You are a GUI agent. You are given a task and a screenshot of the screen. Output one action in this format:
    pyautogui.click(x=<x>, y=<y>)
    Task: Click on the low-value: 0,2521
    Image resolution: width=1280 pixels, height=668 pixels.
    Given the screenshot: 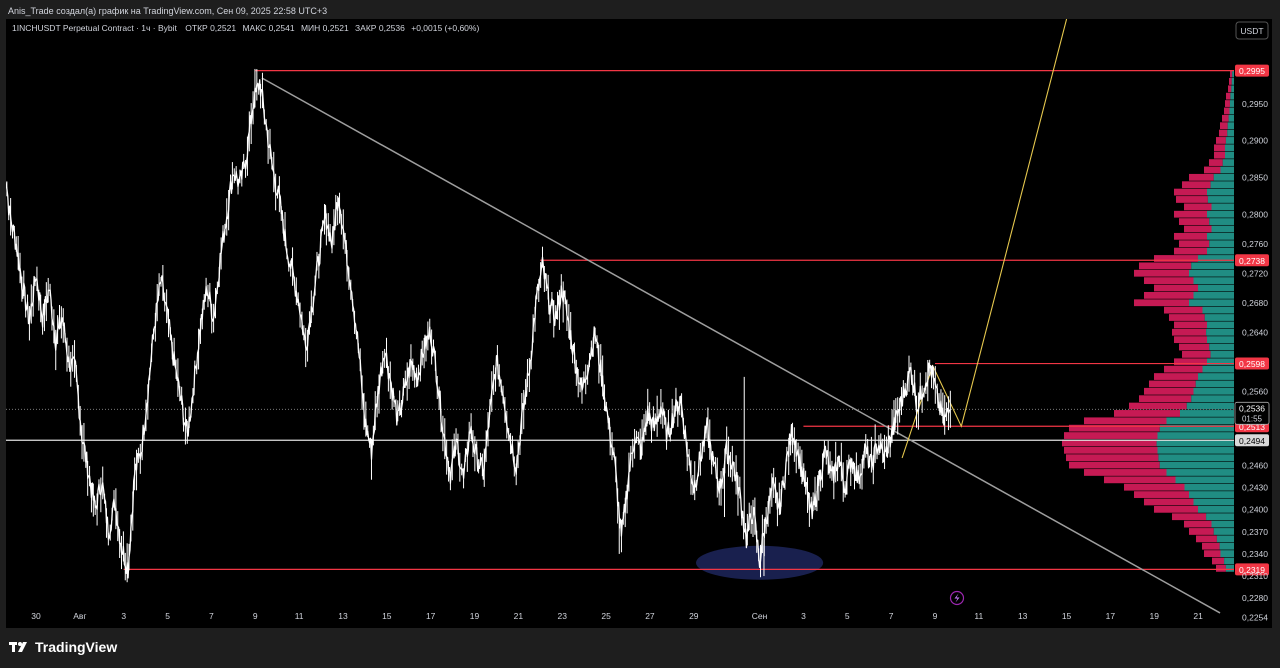 What is the action you would take?
    pyautogui.click(x=336, y=28)
    